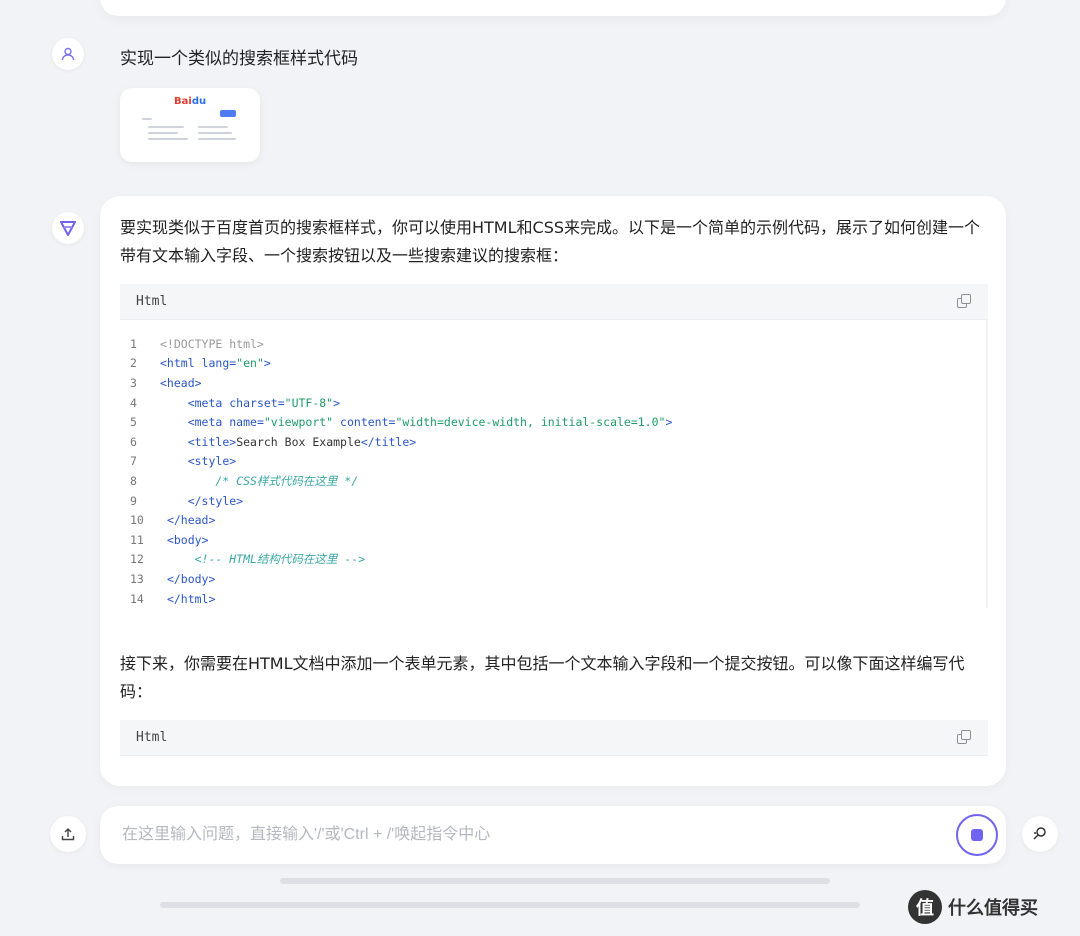 This screenshot has height=936, width=1080. What do you see at coordinates (133, 500) in the screenshot?
I see `line-number: 9` at bounding box center [133, 500].